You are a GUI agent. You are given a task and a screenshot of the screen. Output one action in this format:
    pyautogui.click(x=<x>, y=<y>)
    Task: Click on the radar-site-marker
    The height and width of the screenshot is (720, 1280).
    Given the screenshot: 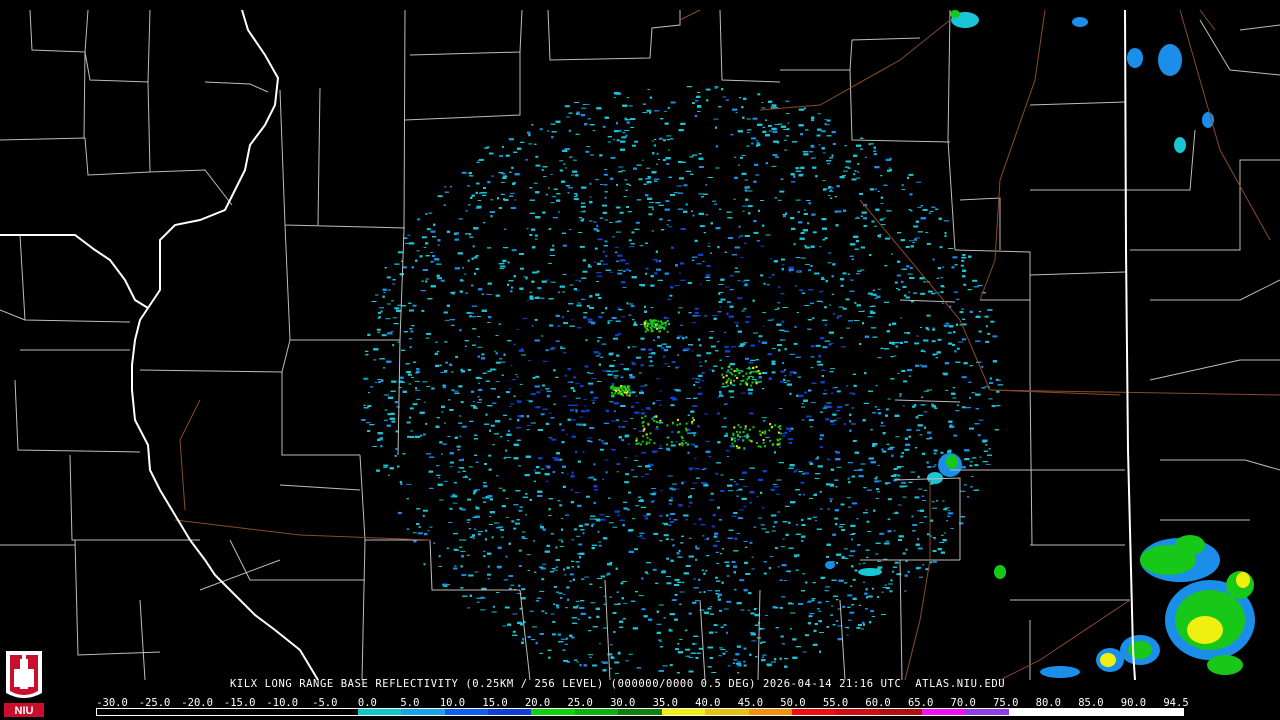 What is the action you would take?
    pyautogui.click(x=679, y=383)
    